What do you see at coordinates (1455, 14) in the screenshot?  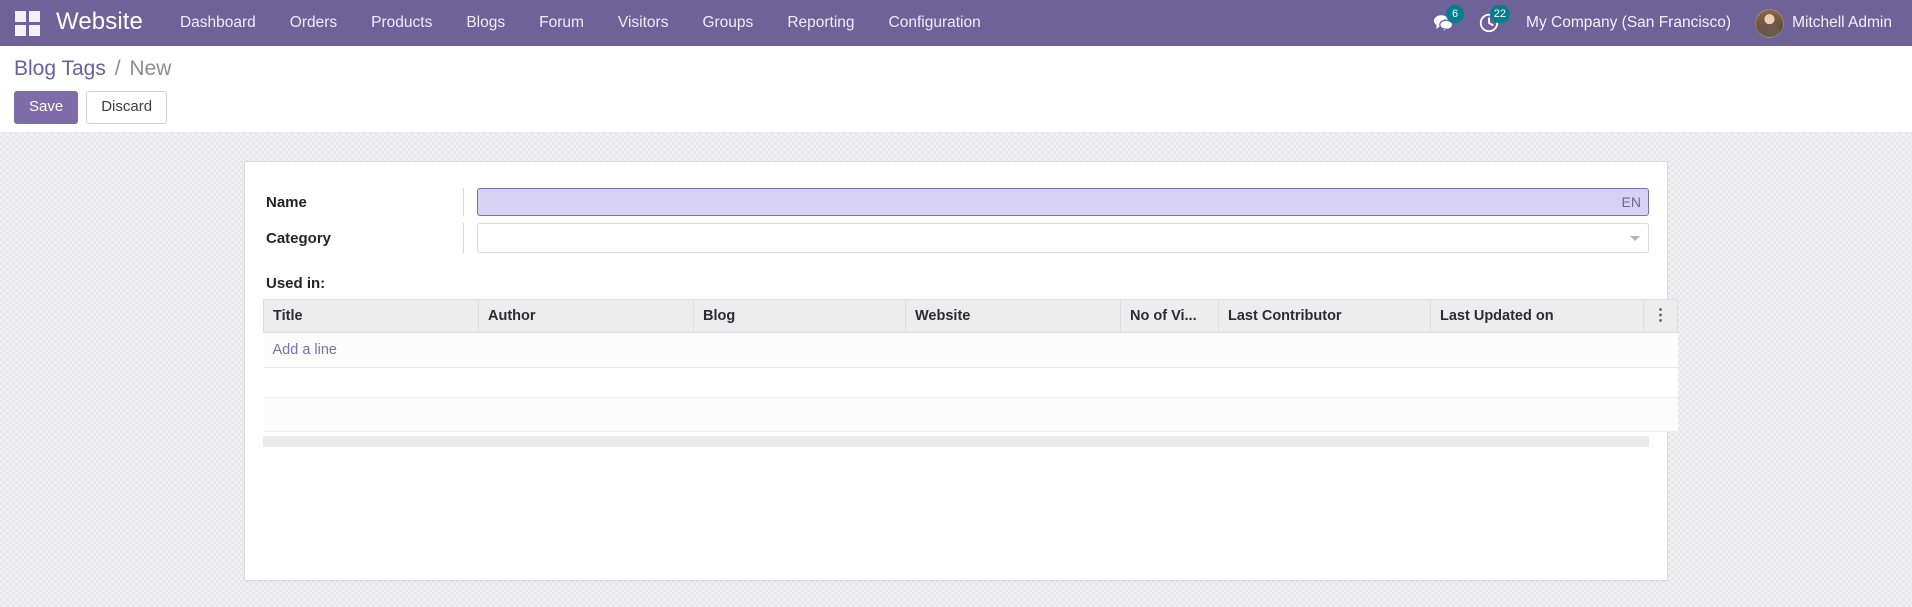 I see `messages-badge: 6` at bounding box center [1455, 14].